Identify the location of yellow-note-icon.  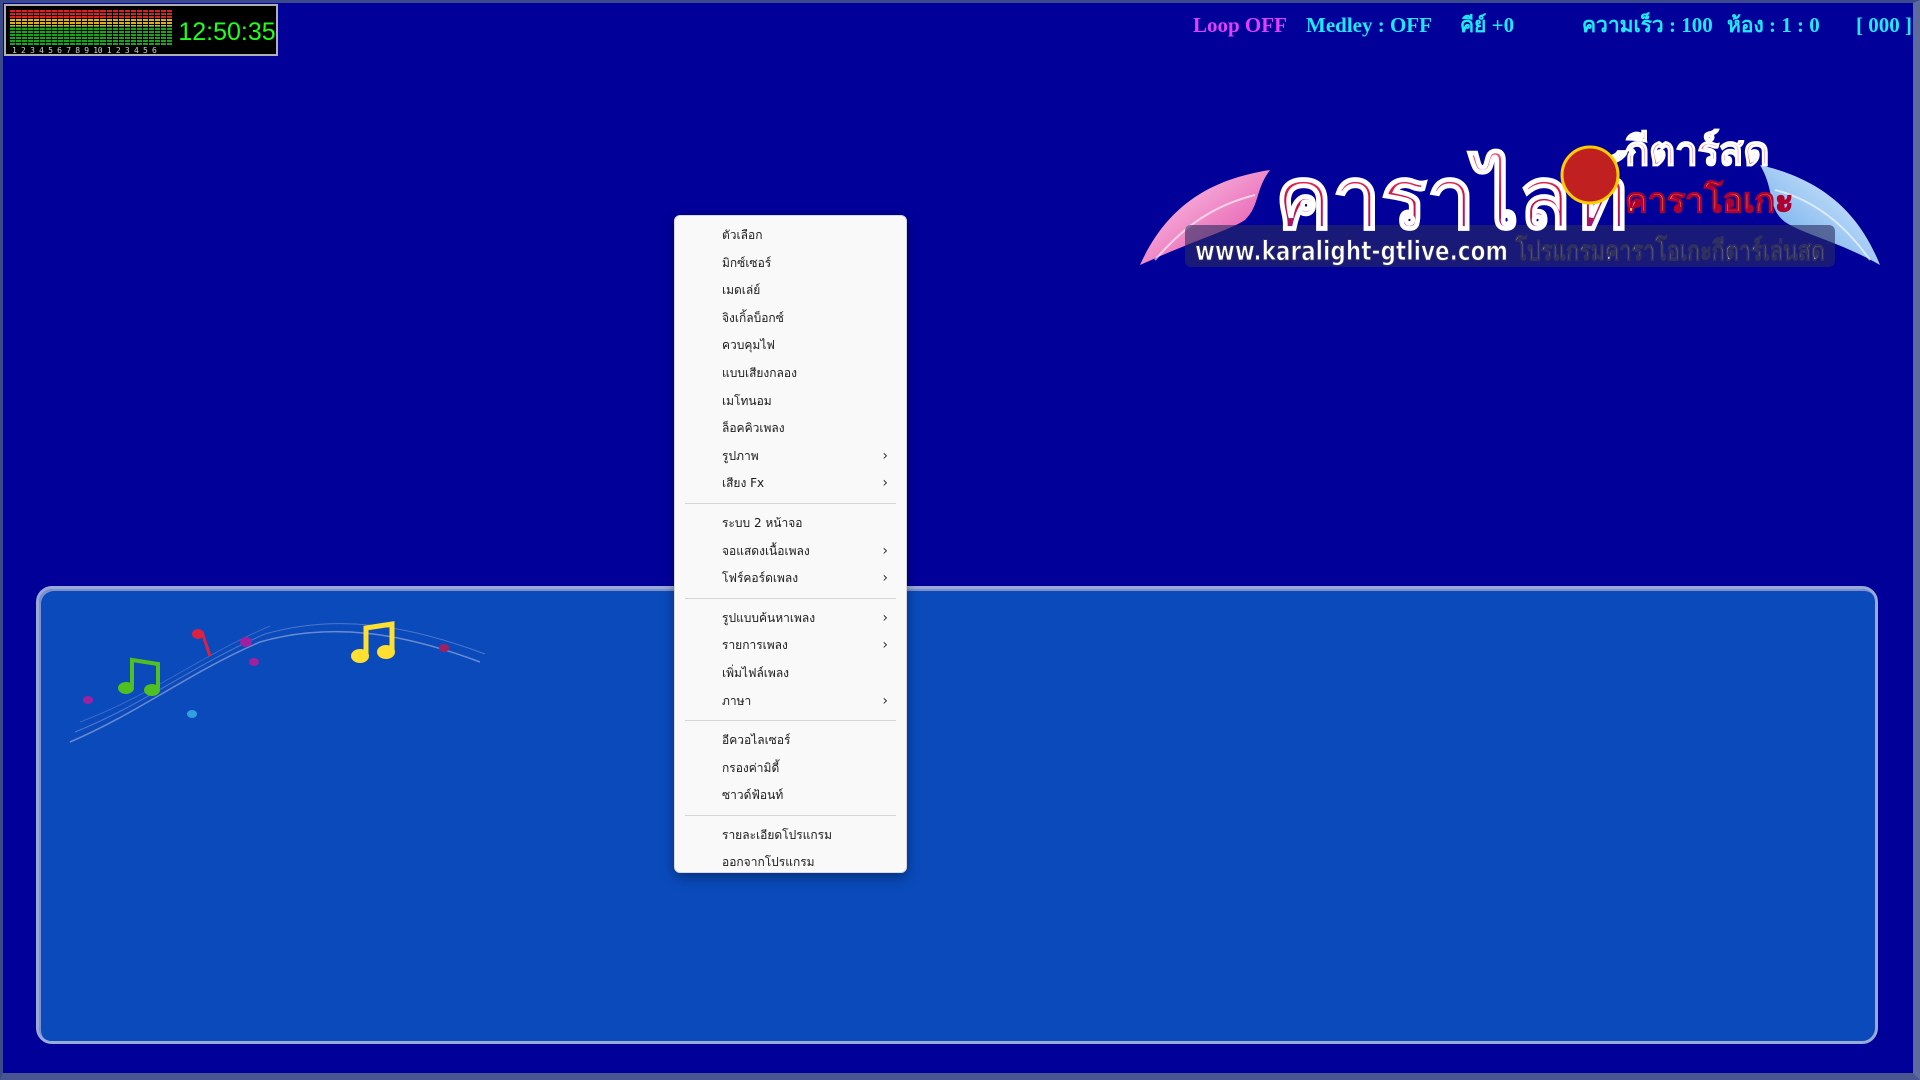
(373, 642).